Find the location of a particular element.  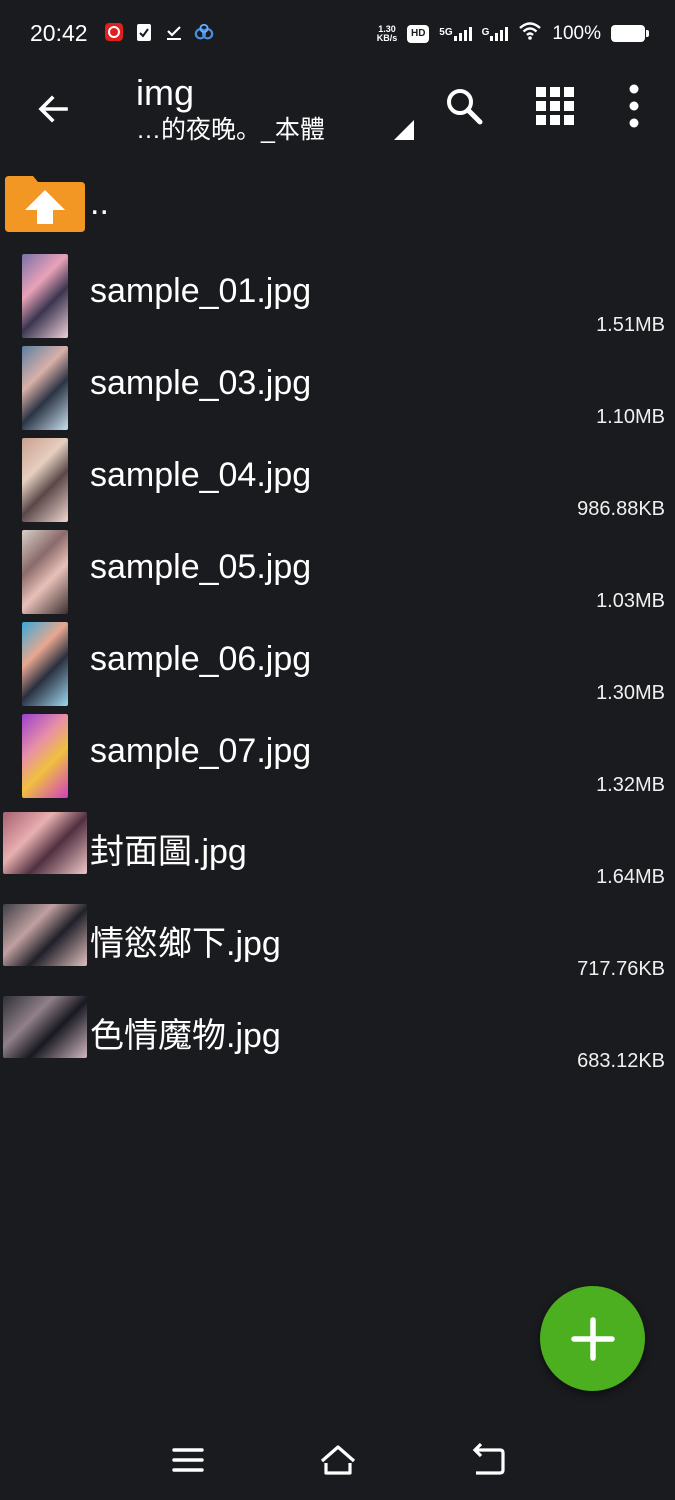

file-name: 情慾鄉下.jpg is located at coordinates (185, 944).